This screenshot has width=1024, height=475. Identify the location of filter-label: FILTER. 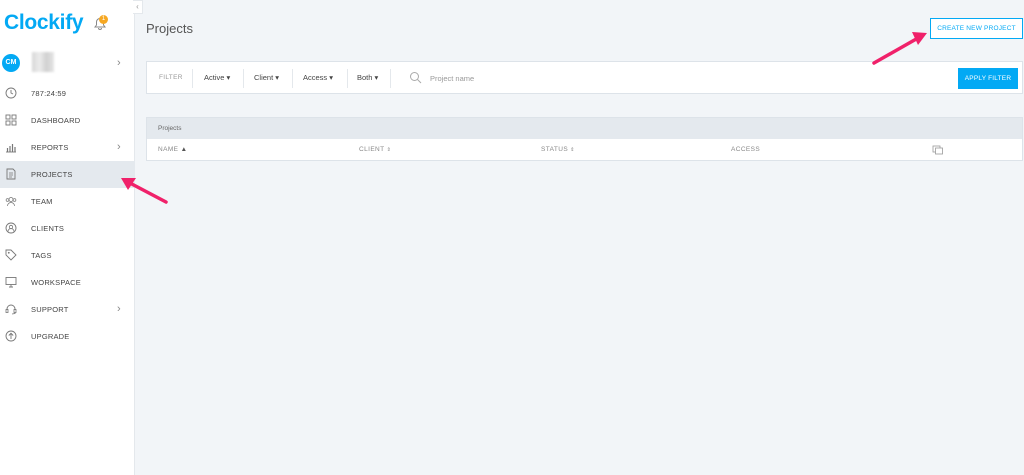
(171, 77).